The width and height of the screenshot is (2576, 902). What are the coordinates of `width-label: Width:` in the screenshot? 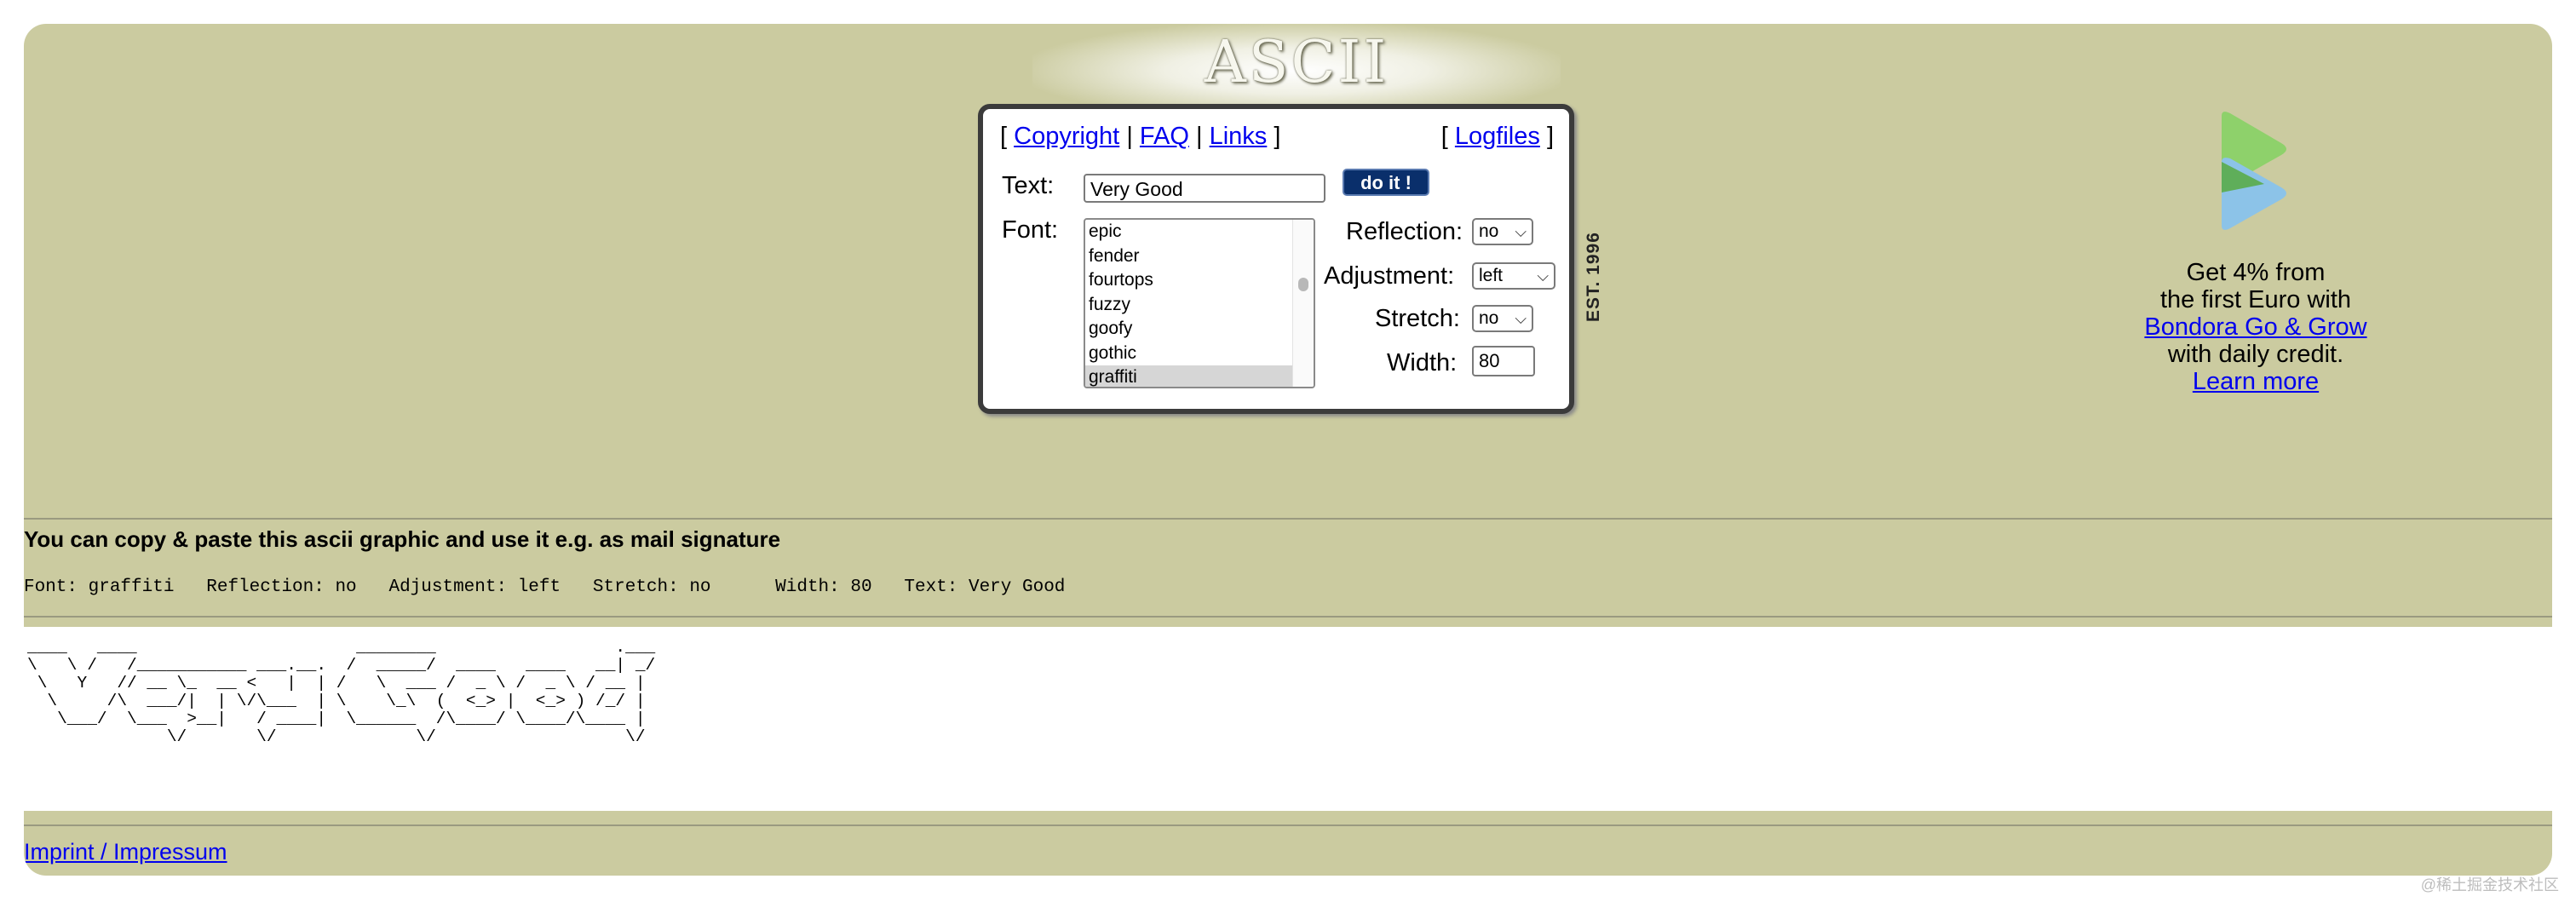 It's located at (1423, 362).